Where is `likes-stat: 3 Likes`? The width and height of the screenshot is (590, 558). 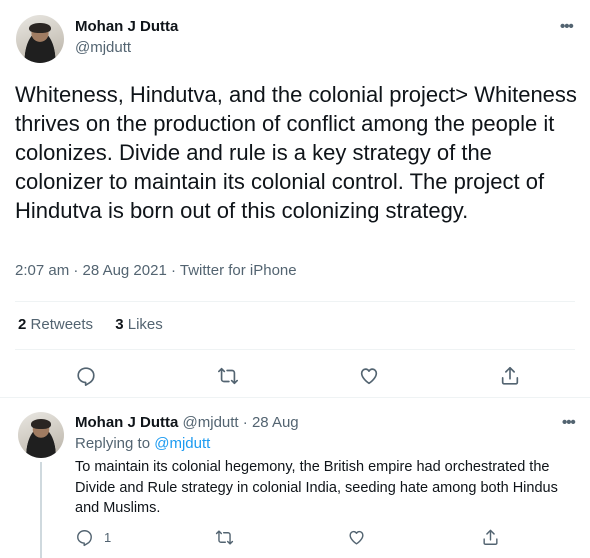
likes-stat: 3 Likes is located at coordinates (139, 324).